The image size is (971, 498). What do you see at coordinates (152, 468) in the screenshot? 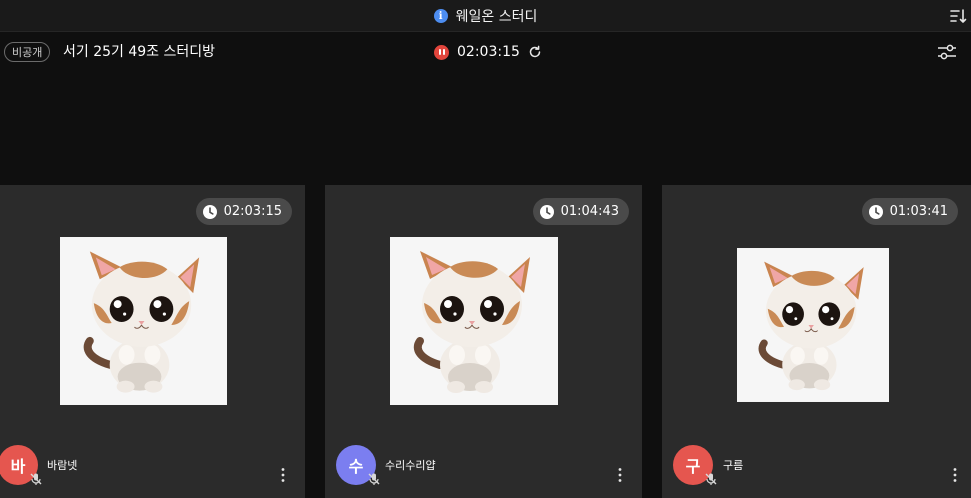
I see `participant-info: 바 바람넷` at bounding box center [152, 468].